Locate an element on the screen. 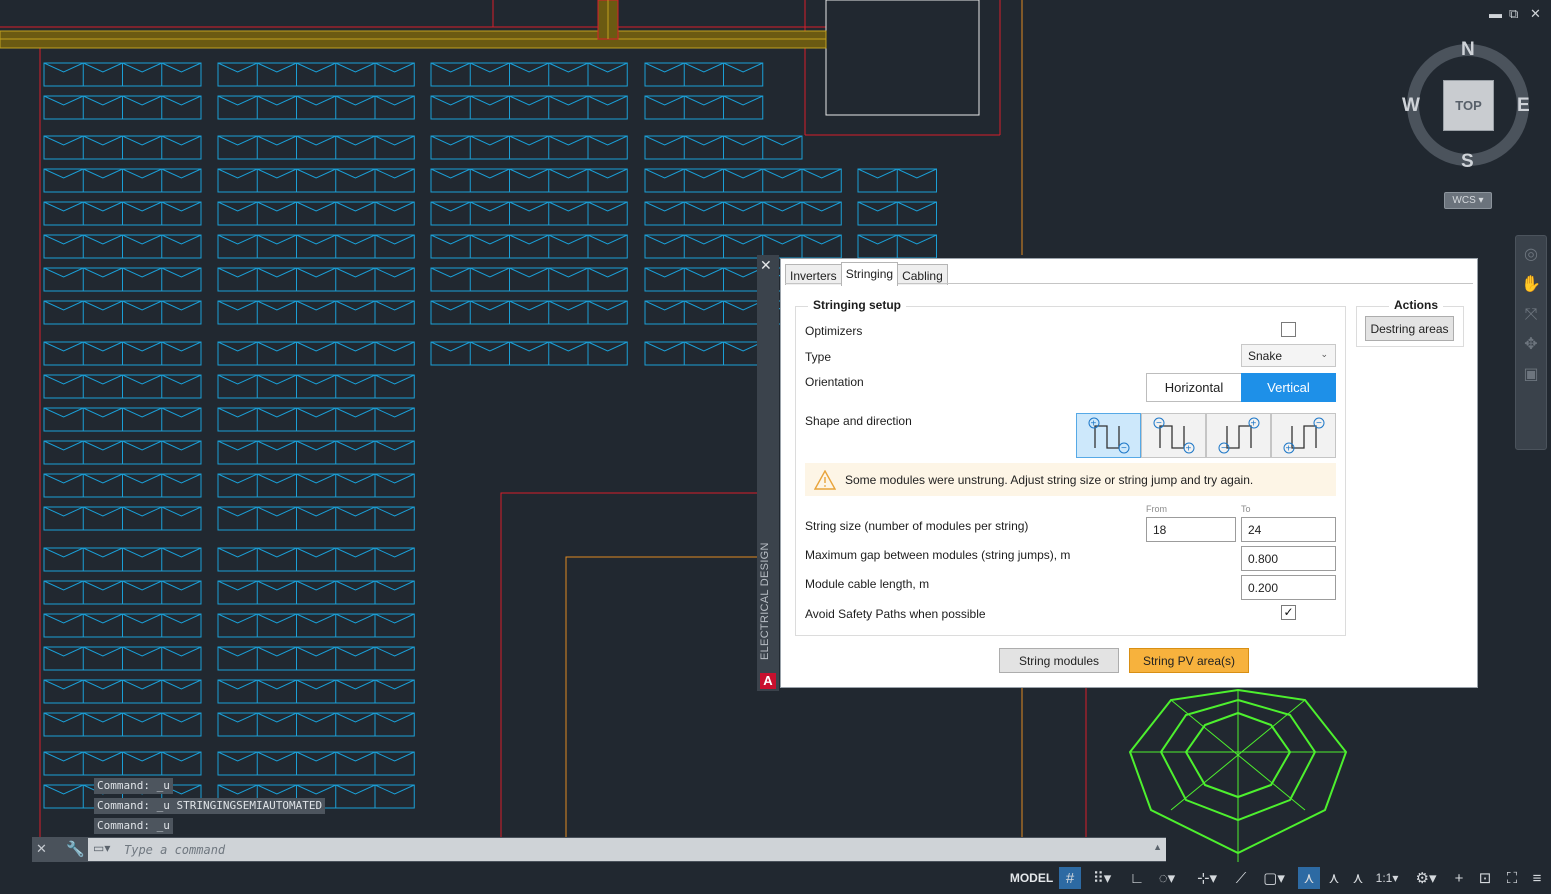  orientation-horizontal-button: Horizontal is located at coordinates (1194, 387).